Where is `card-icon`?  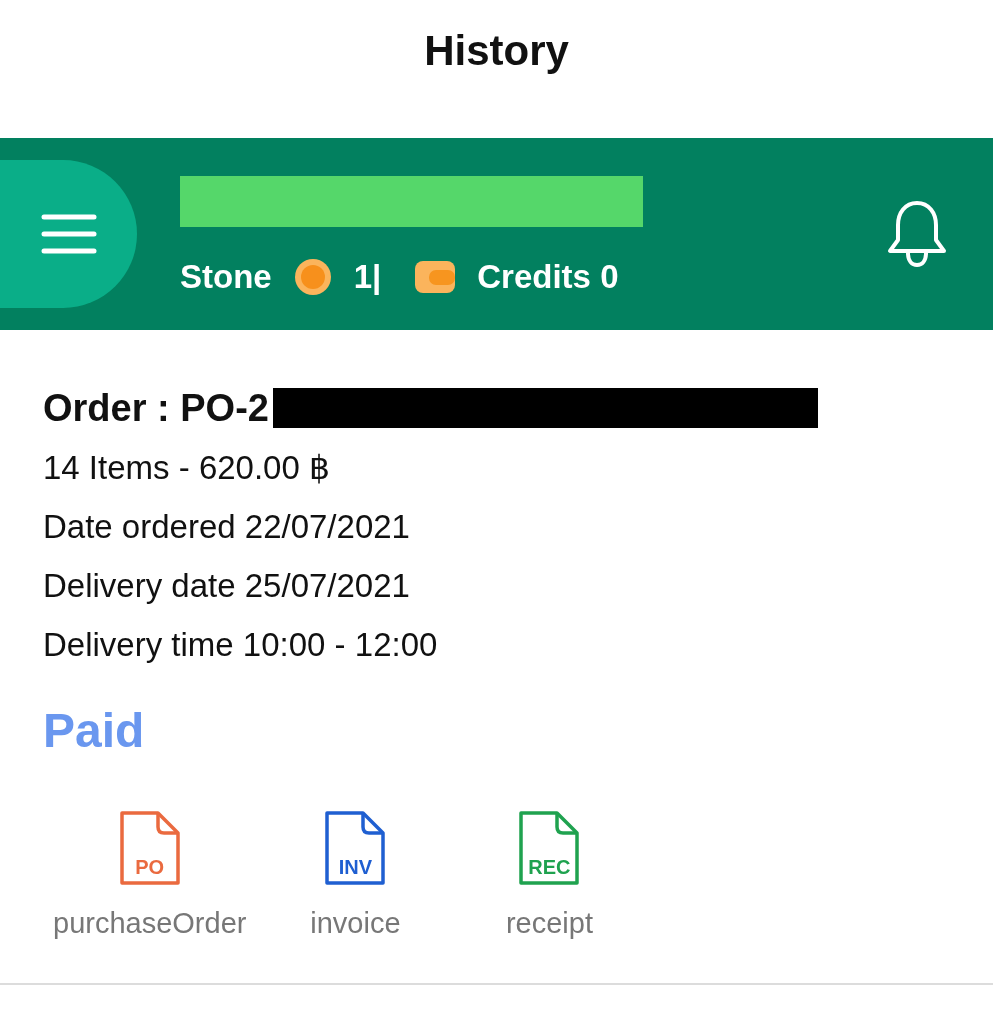 card-icon is located at coordinates (435, 277).